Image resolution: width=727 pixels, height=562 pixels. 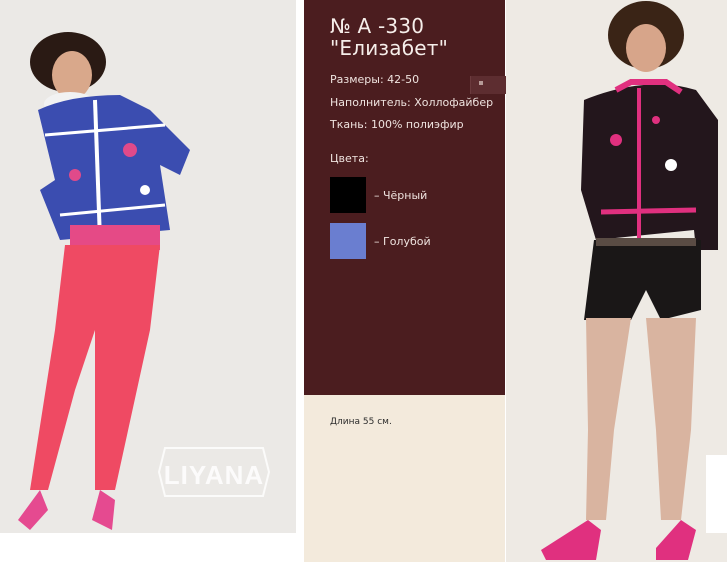 I want to click on product-name: "Елизабет", so click(x=389, y=48).